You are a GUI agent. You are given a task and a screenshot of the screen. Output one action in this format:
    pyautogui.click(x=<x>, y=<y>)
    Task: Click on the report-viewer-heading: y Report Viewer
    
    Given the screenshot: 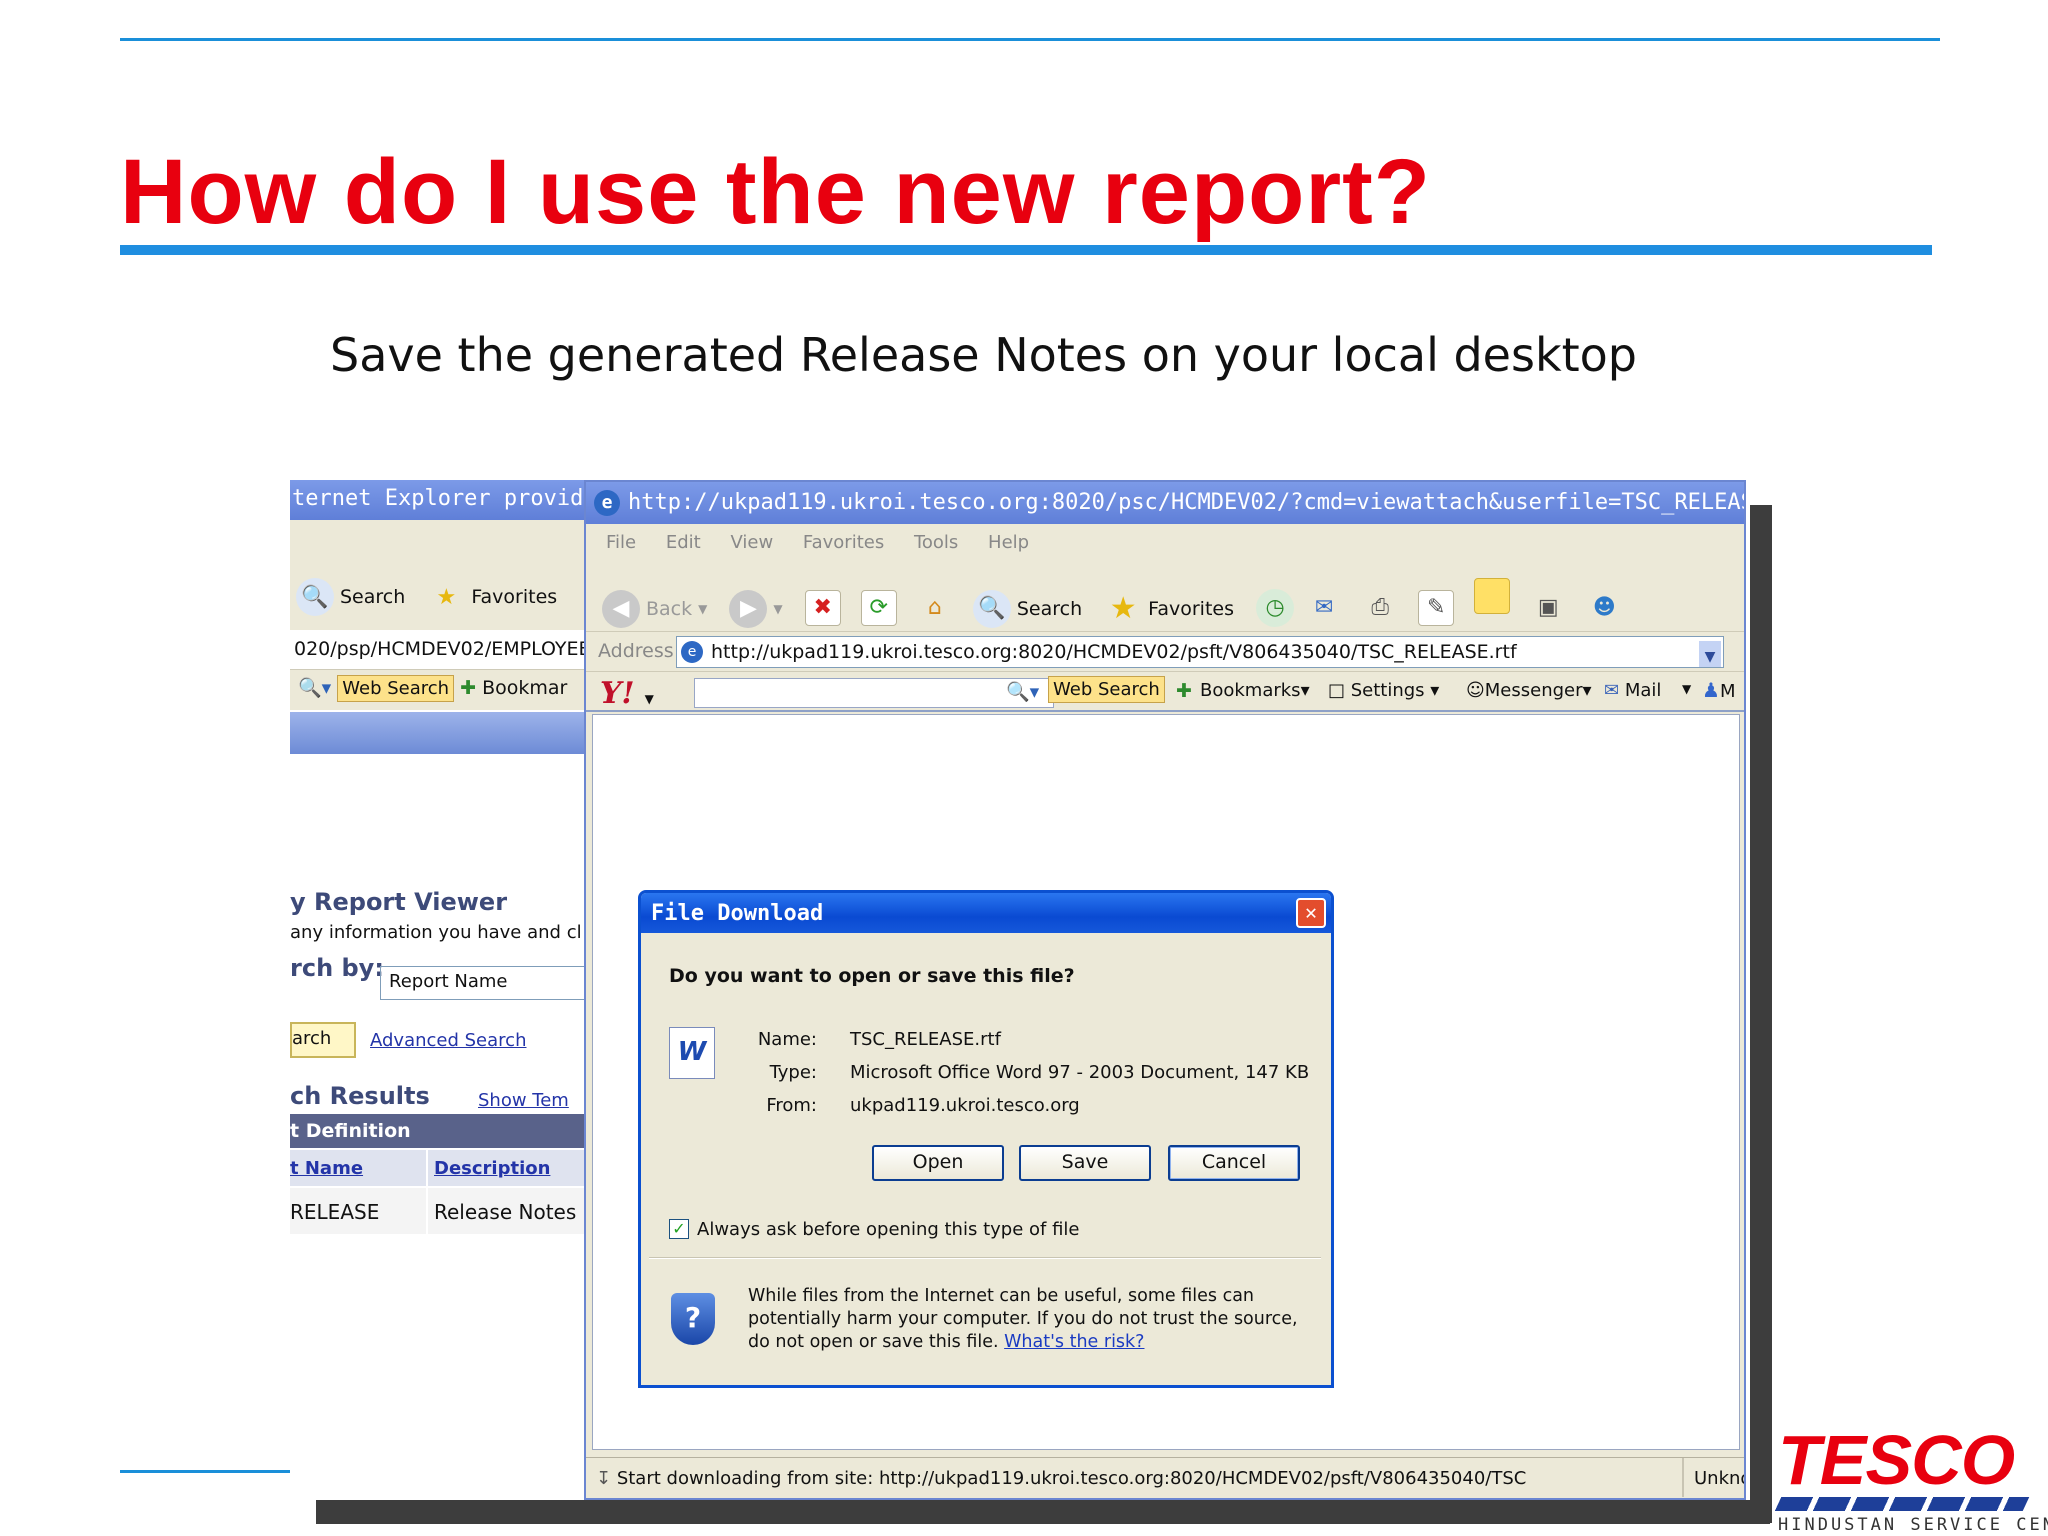 What is the action you would take?
    pyautogui.click(x=399, y=902)
    